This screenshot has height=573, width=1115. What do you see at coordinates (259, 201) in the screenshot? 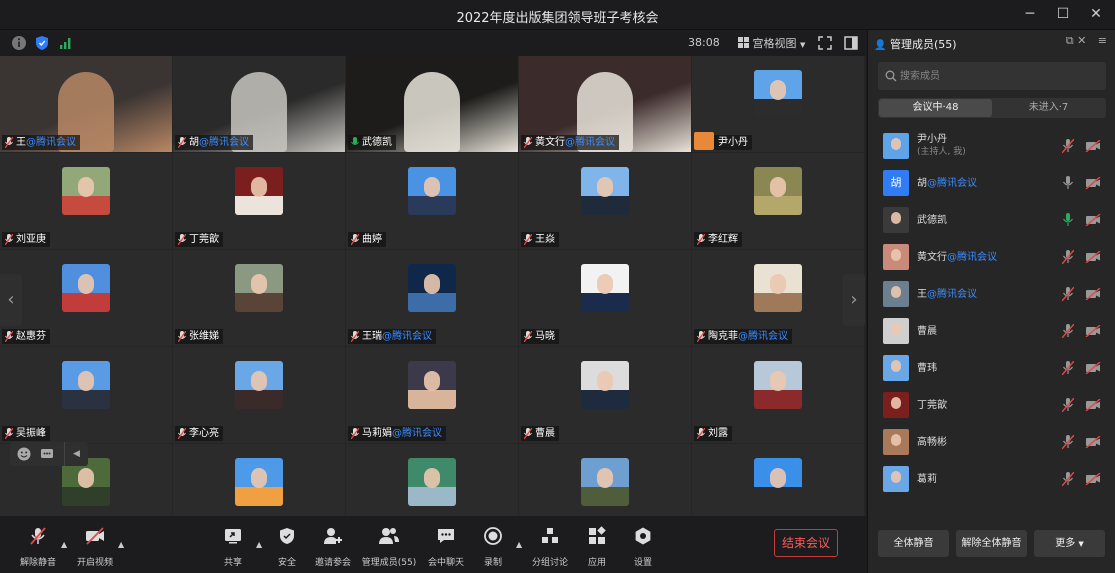
I see `participant-tile: 丁莞歆` at bounding box center [259, 201].